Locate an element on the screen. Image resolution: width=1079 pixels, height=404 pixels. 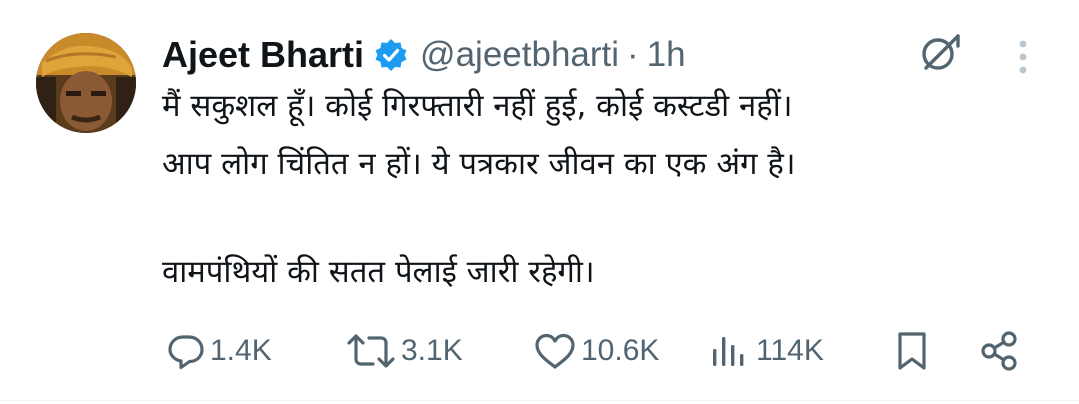
previous-post-fragment is located at coordinates (539, 4).